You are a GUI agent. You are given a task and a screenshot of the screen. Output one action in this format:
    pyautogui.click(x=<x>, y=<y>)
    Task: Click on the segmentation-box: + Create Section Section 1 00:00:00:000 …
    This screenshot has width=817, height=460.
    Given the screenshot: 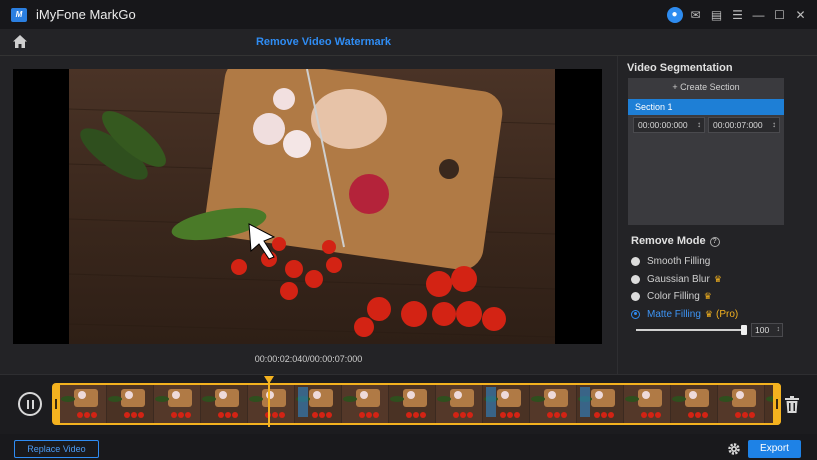 What is the action you would take?
    pyautogui.click(x=706, y=151)
    